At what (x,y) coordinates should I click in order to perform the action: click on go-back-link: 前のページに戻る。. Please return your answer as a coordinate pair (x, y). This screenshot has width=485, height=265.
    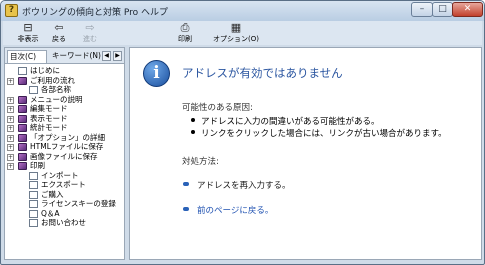
    Looking at the image, I should click on (283, 210).